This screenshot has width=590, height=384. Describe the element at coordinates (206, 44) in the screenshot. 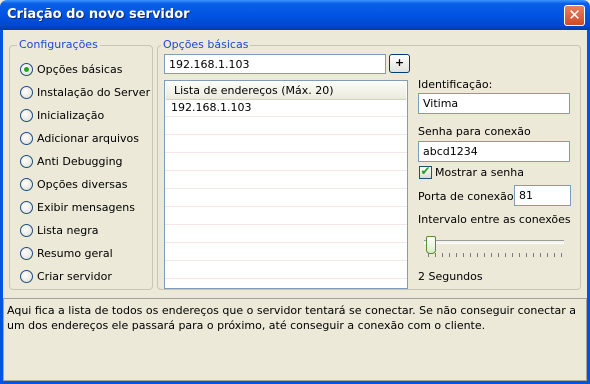

I see `basic-legend: Opções básicas` at that location.